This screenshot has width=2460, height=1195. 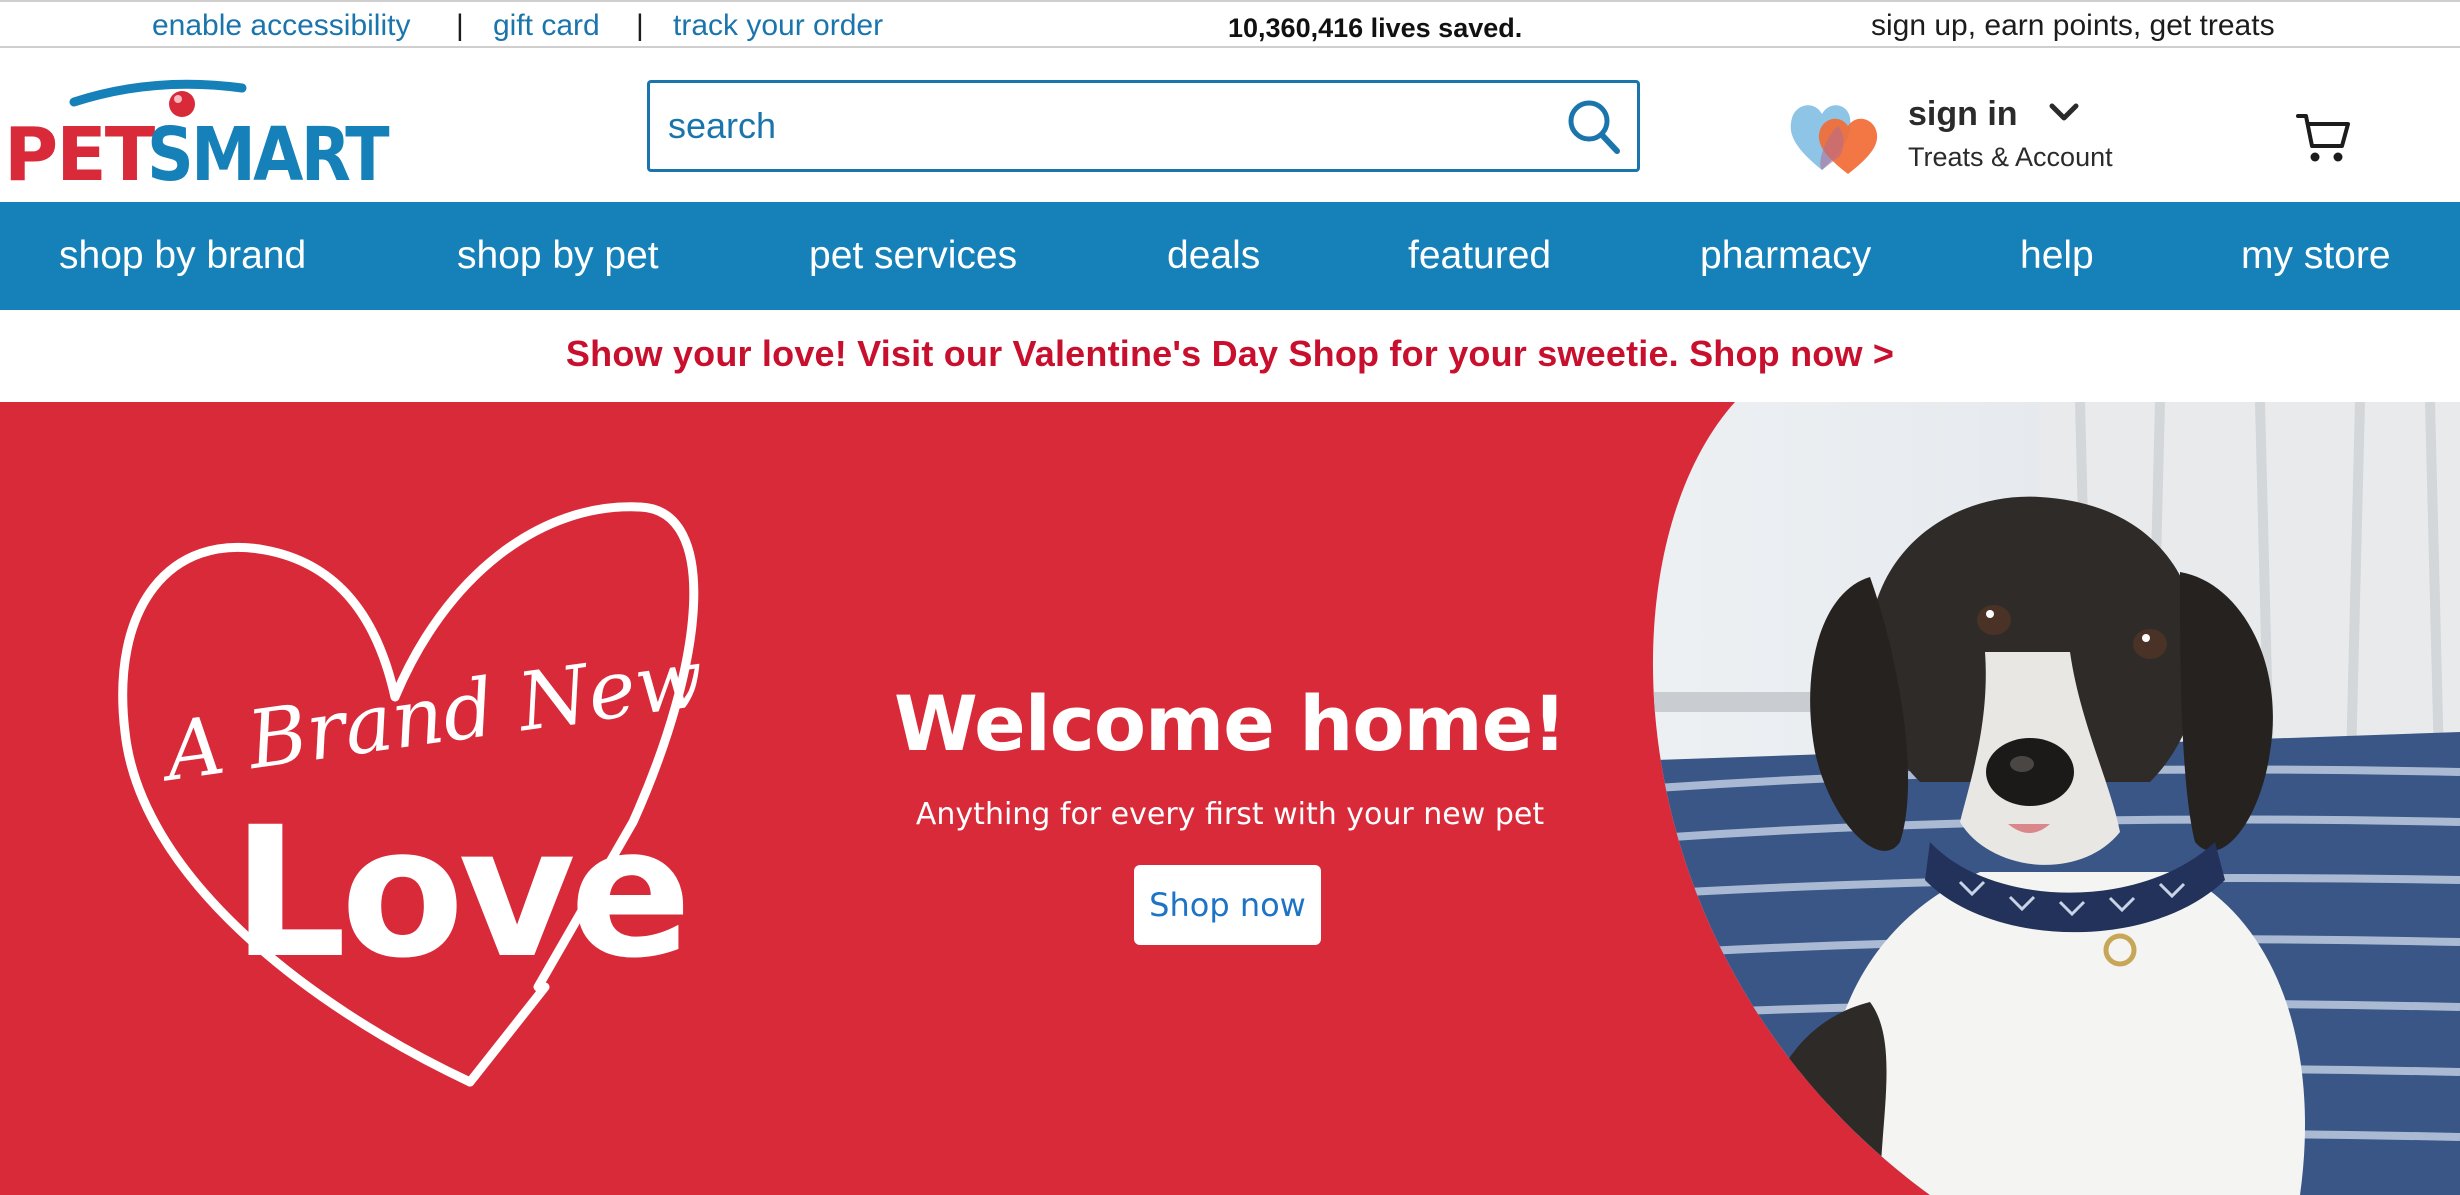 What do you see at coordinates (459, 893) in the screenshot?
I see `badge-love-text: Love` at bounding box center [459, 893].